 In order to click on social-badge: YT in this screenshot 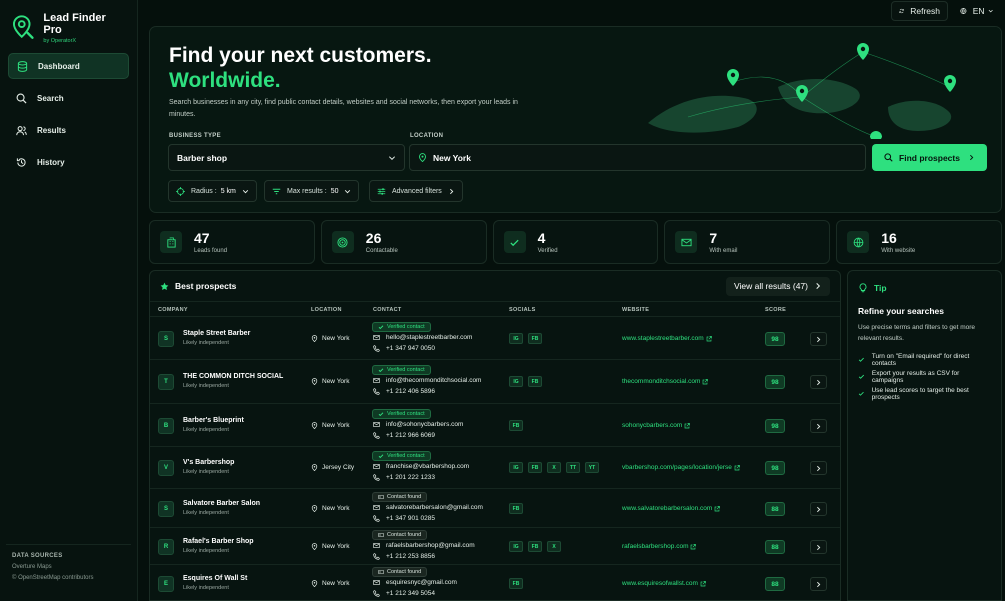, I will do `click(592, 467)`.